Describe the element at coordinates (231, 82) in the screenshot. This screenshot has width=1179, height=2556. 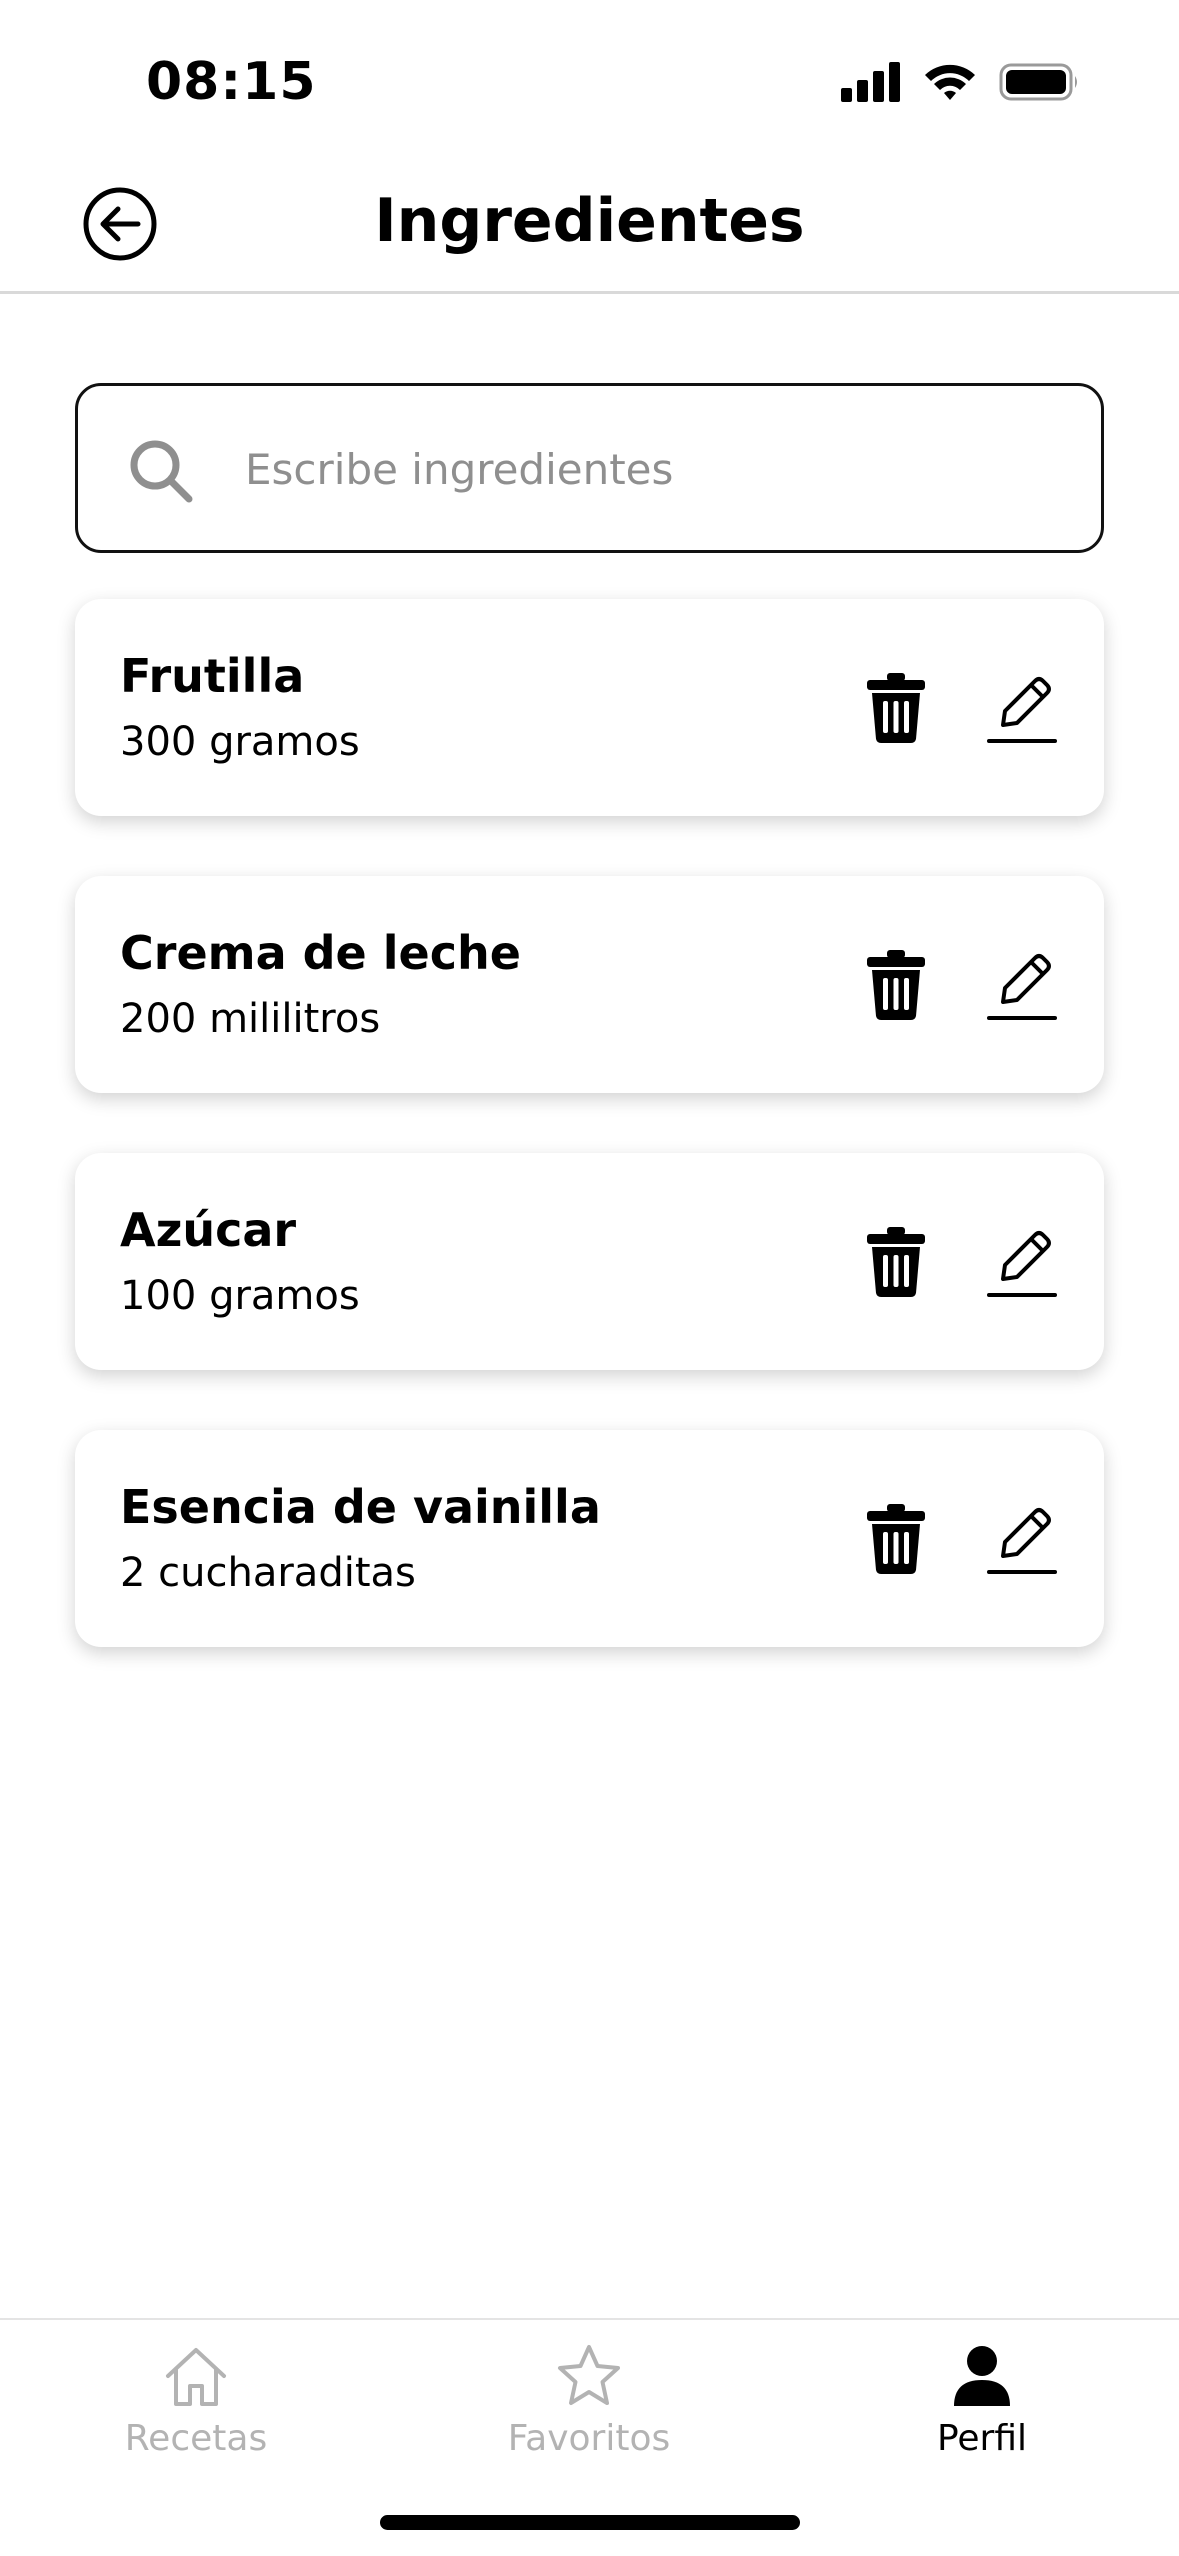
I see `status-time: 08:15` at that location.